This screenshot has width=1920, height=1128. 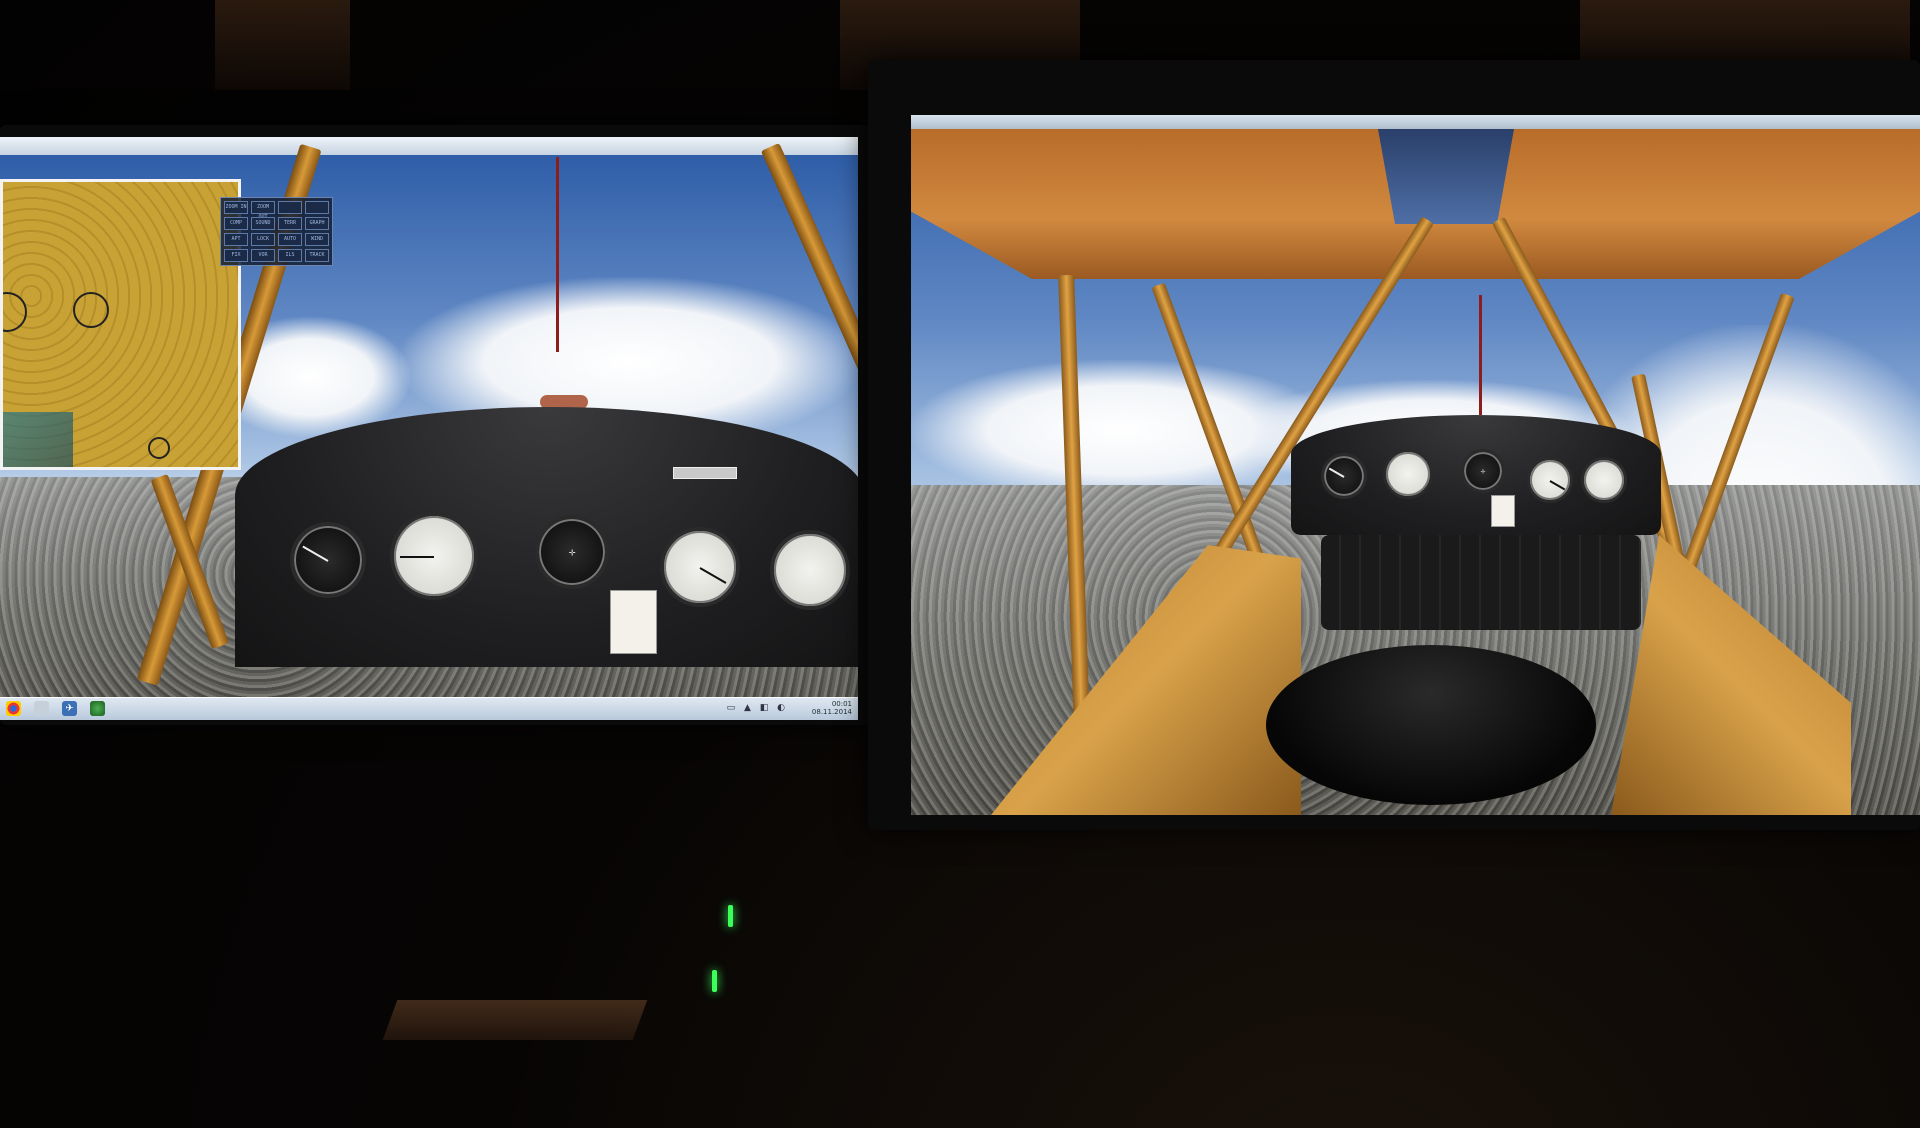 What do you see at coordinates (841, 704) in the screenshot?
I see `clock-time: 00:01` at bounding box center [841, 704].